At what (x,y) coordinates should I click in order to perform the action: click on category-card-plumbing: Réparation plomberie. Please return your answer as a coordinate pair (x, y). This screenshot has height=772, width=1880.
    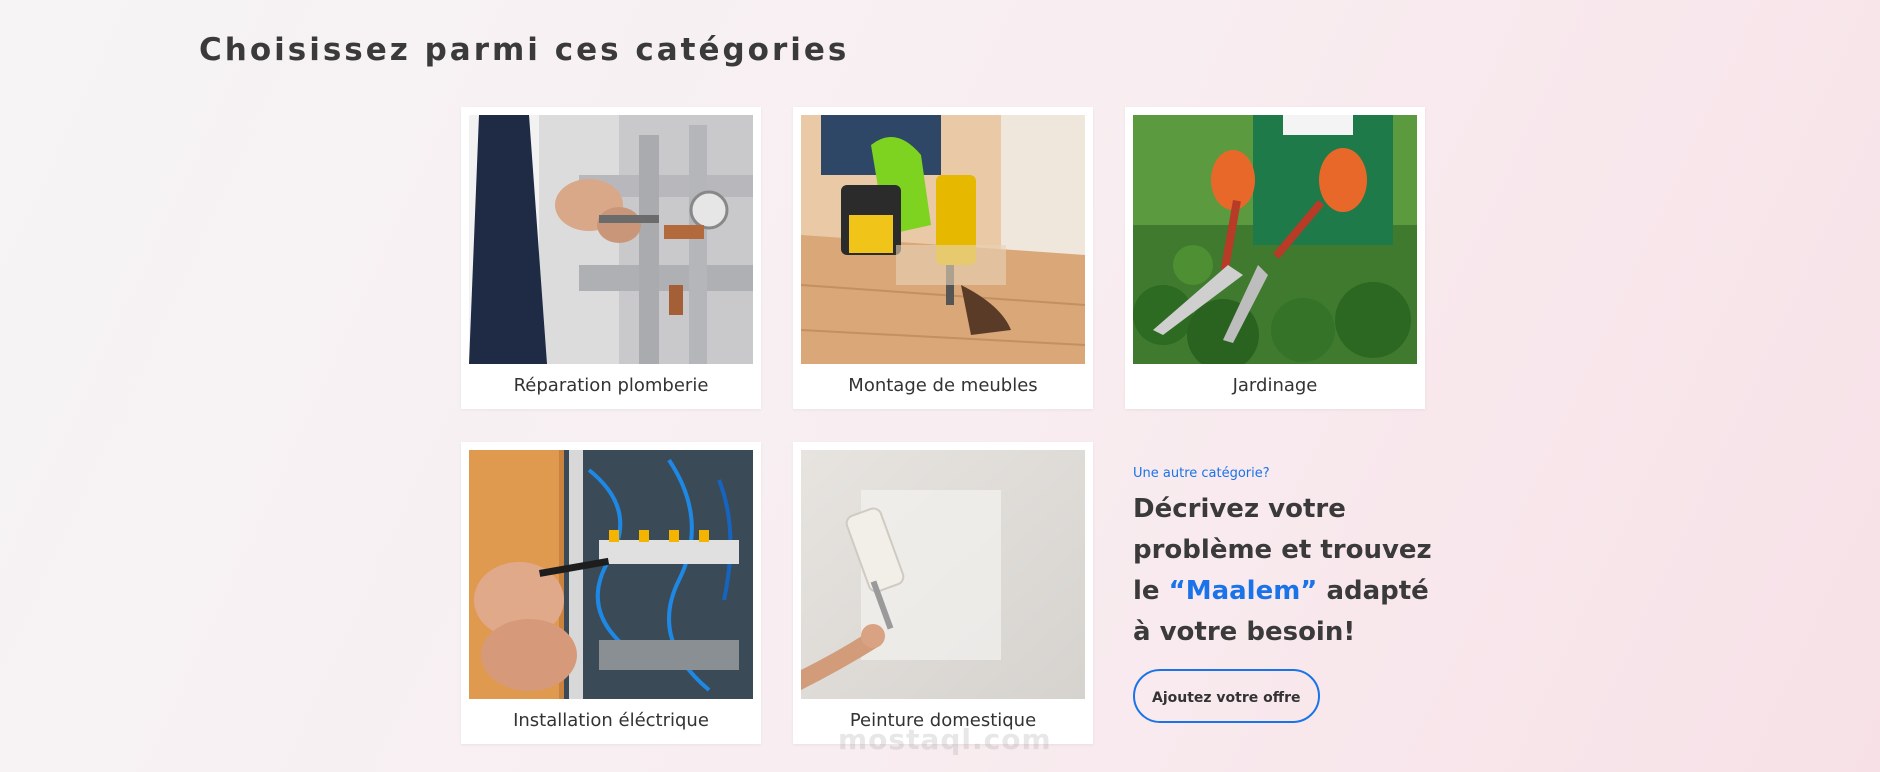
    Looking at the image, I should click on (611, 258).